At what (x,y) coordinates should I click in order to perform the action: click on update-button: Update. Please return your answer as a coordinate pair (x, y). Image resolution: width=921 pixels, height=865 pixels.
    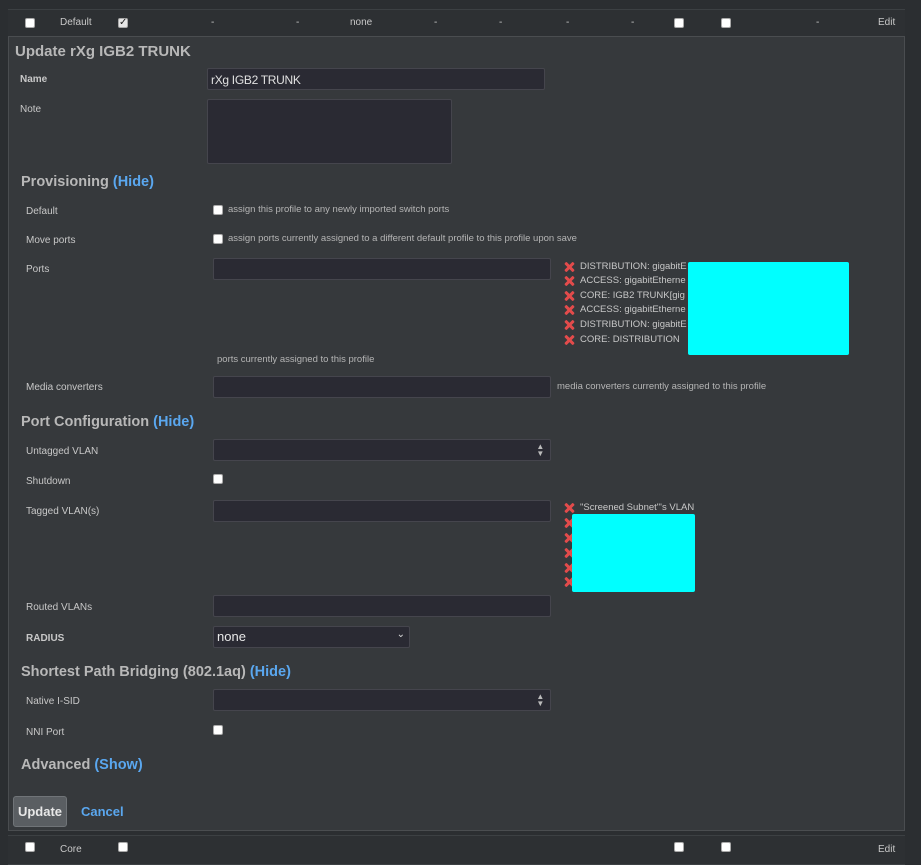
    Looking at the image, I should click on (40, 811).